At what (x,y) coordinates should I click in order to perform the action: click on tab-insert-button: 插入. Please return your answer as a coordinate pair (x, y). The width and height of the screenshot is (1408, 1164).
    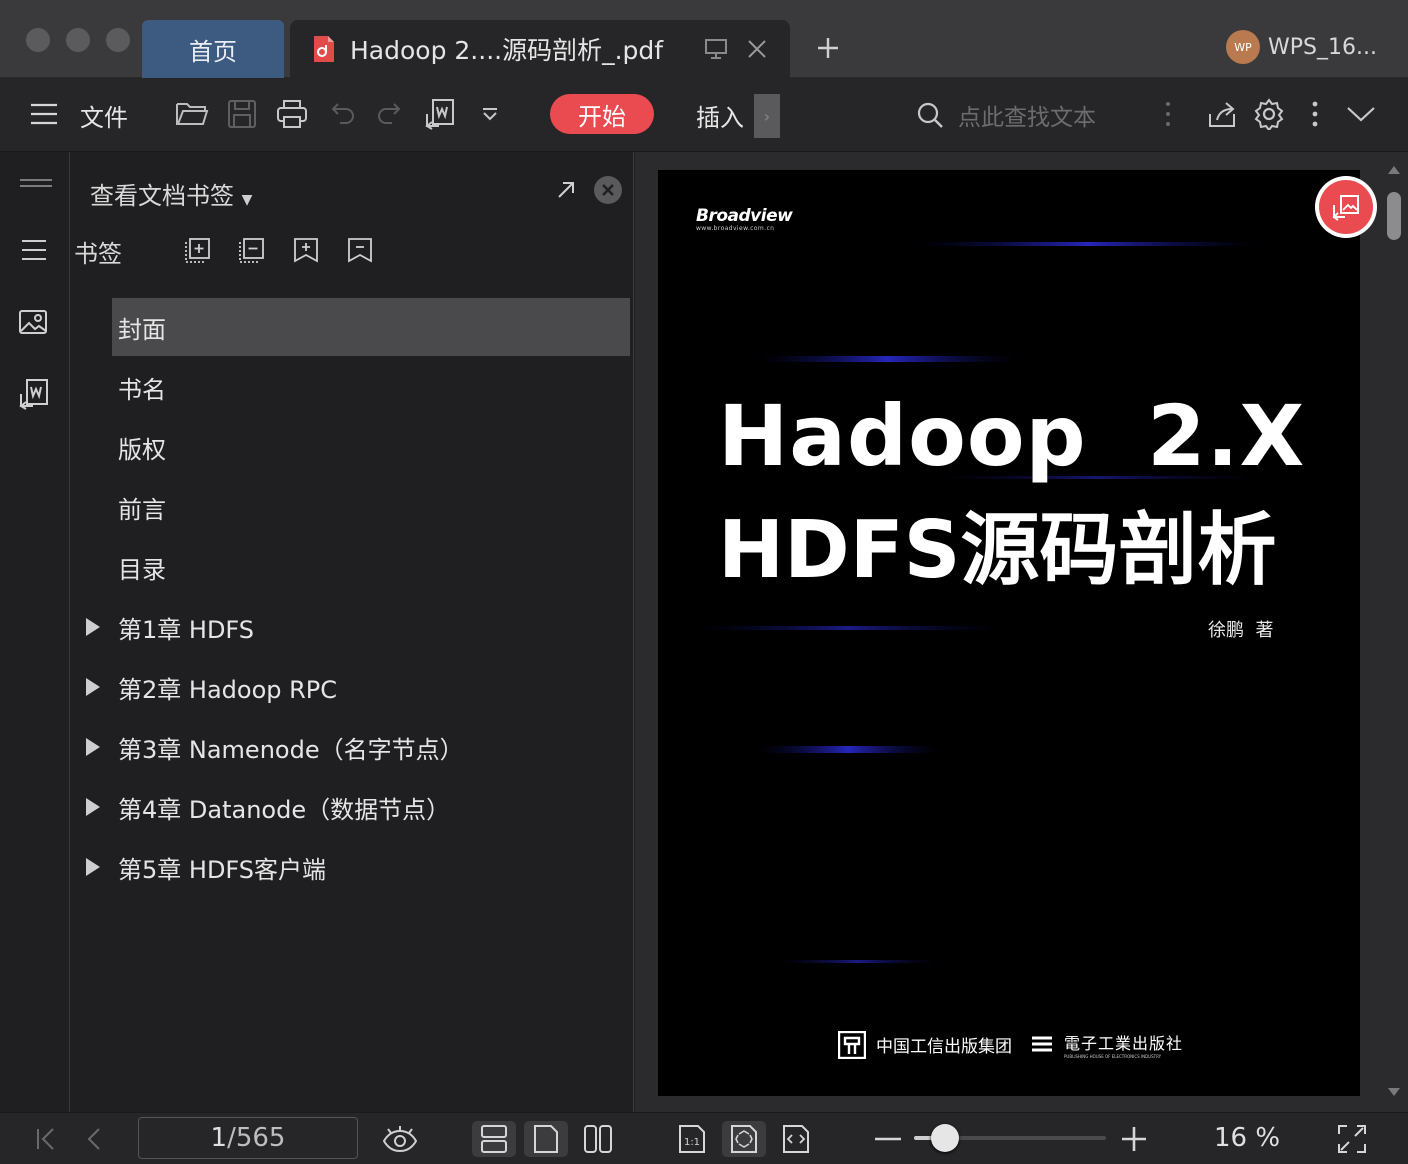
    Looking at the image, I should click on (720, 115).